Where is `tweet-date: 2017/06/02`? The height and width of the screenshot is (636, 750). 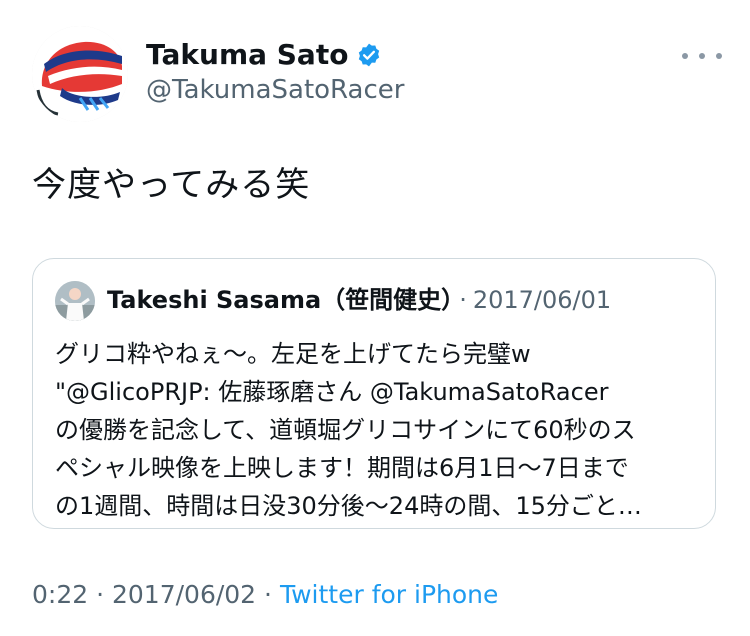 tweet-date: 2017/06/02 is located at coordinates (184, 594).